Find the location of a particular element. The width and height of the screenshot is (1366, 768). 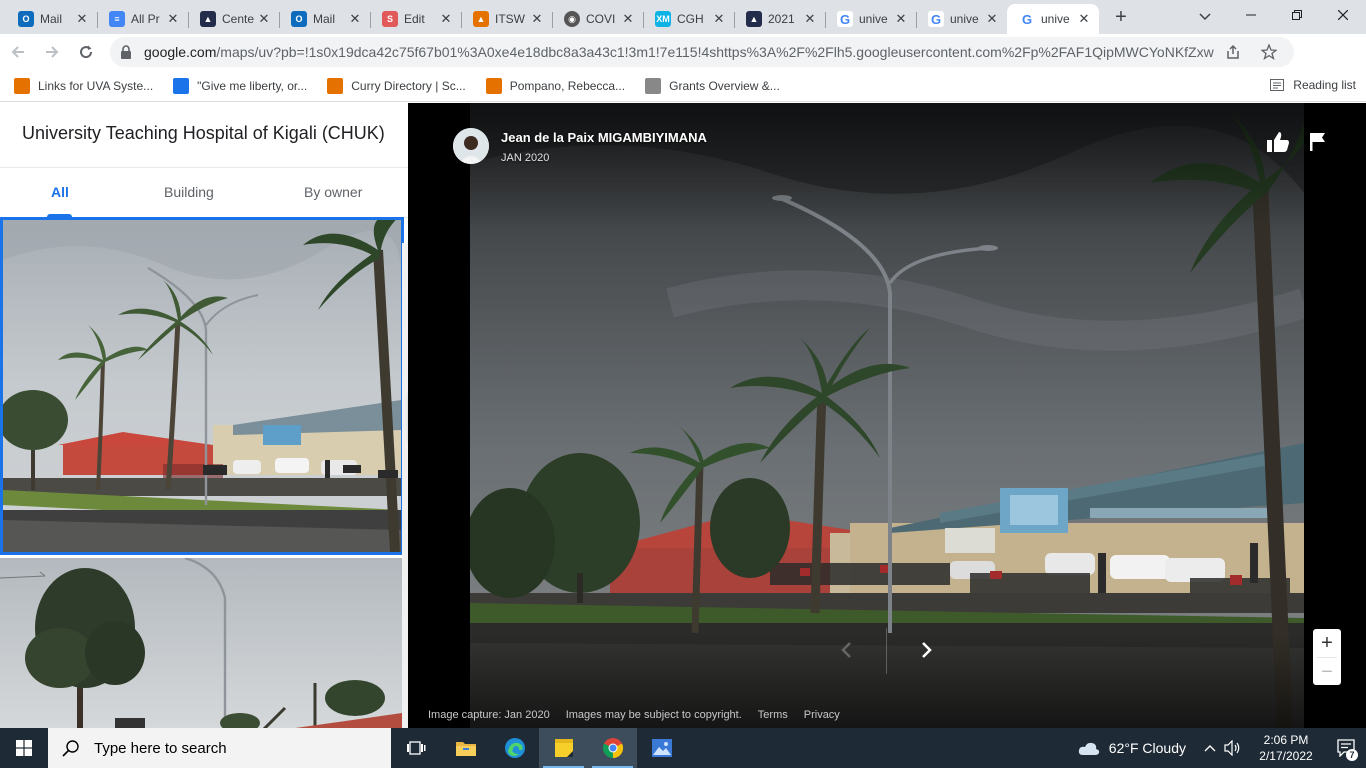

tab-title: All Pr is located at coordinates (145, 19).